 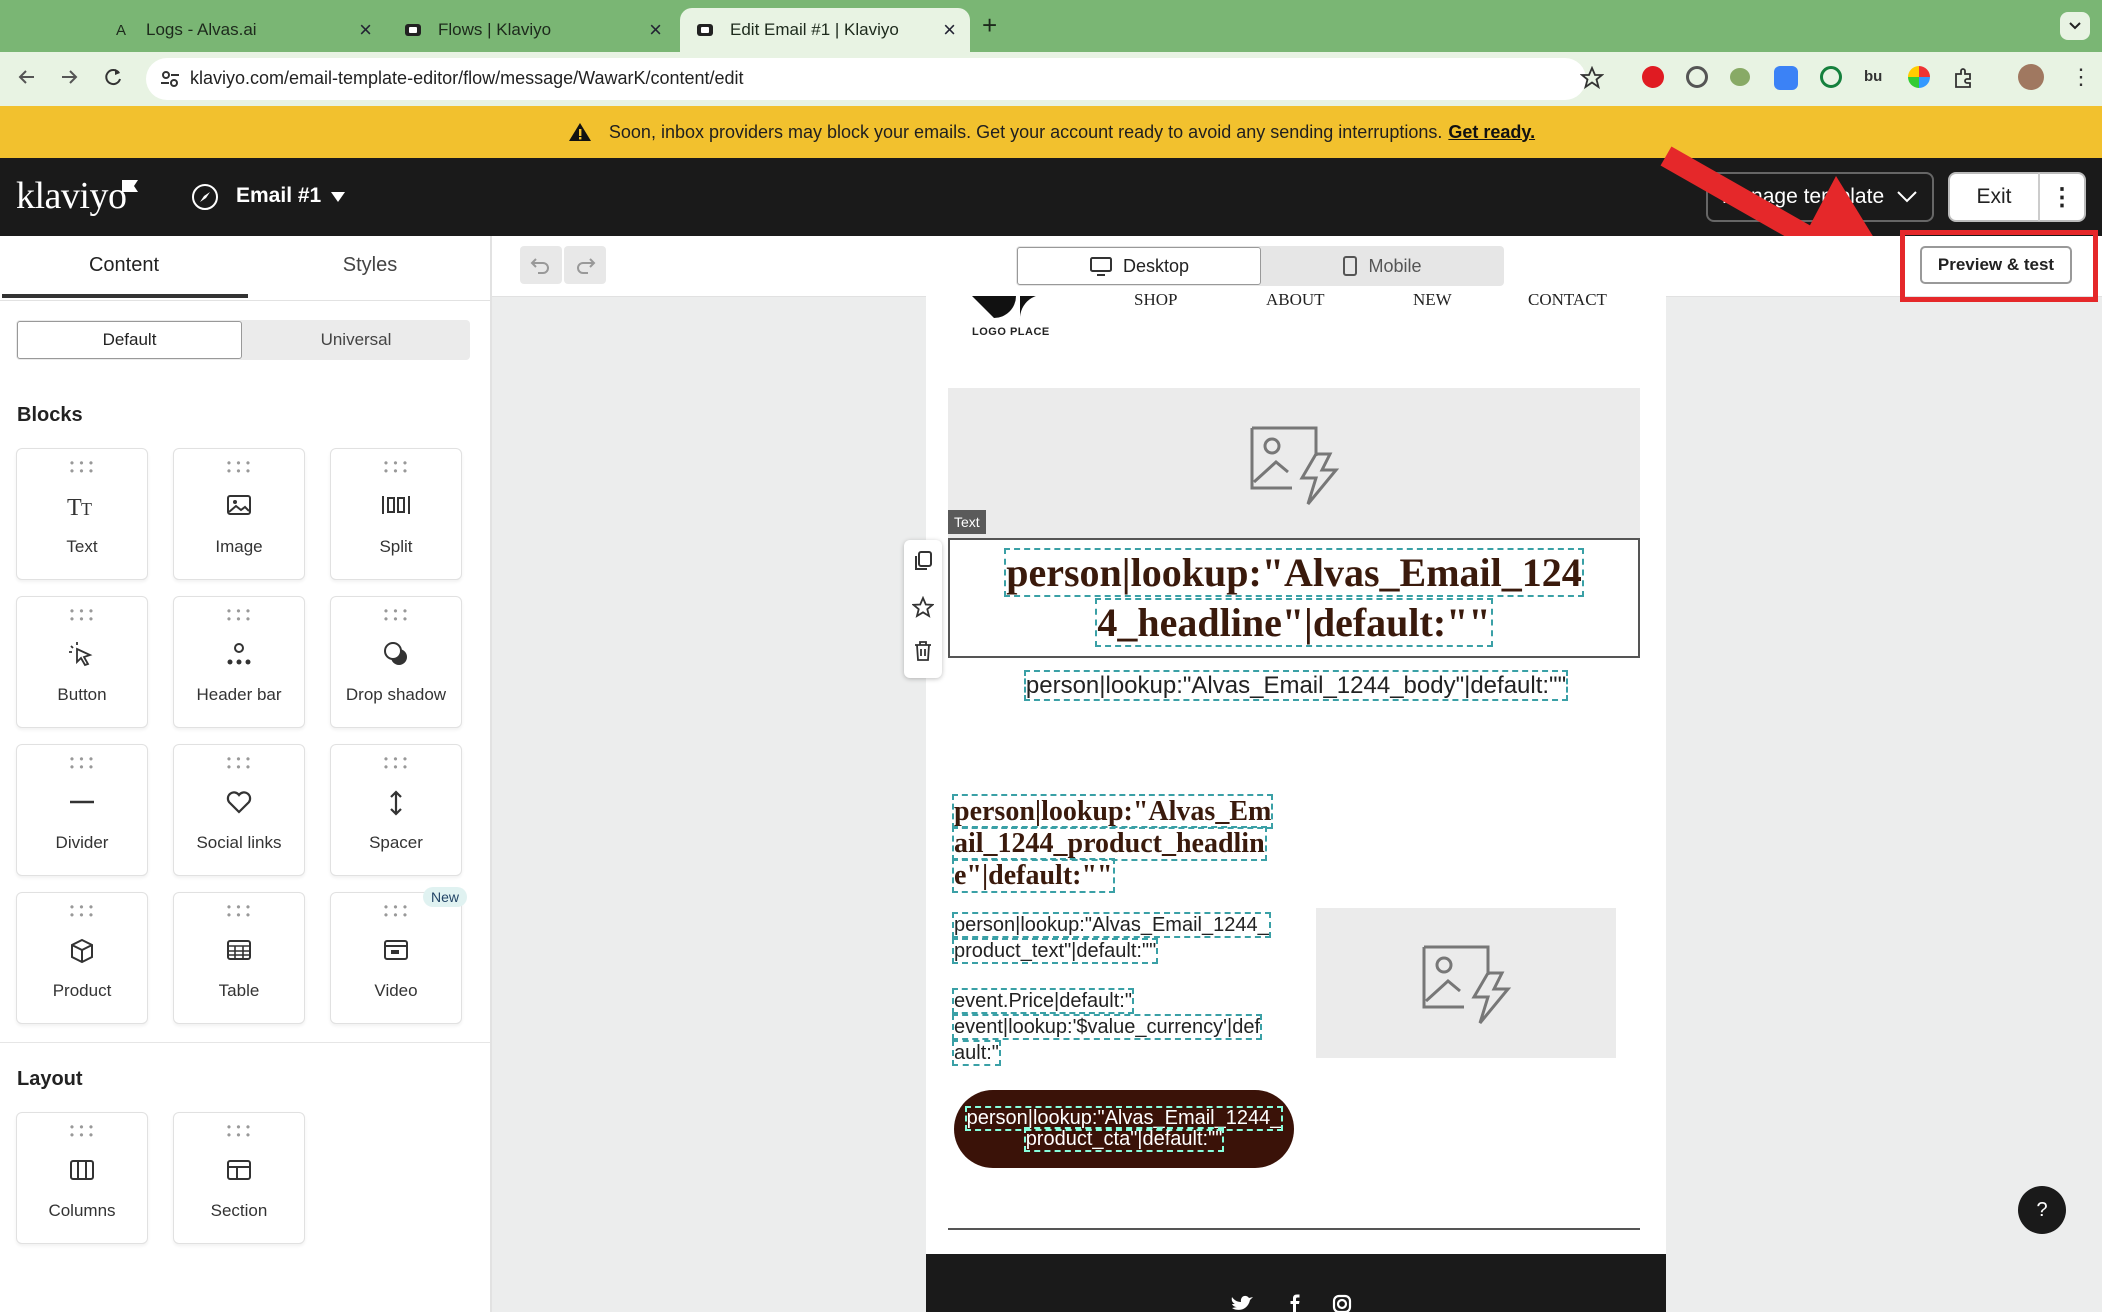 What do you see at coordinates (1964, 78) in the screenshot?
I see `extensions-puzzle-icon` at bounding box center [1964, 78].